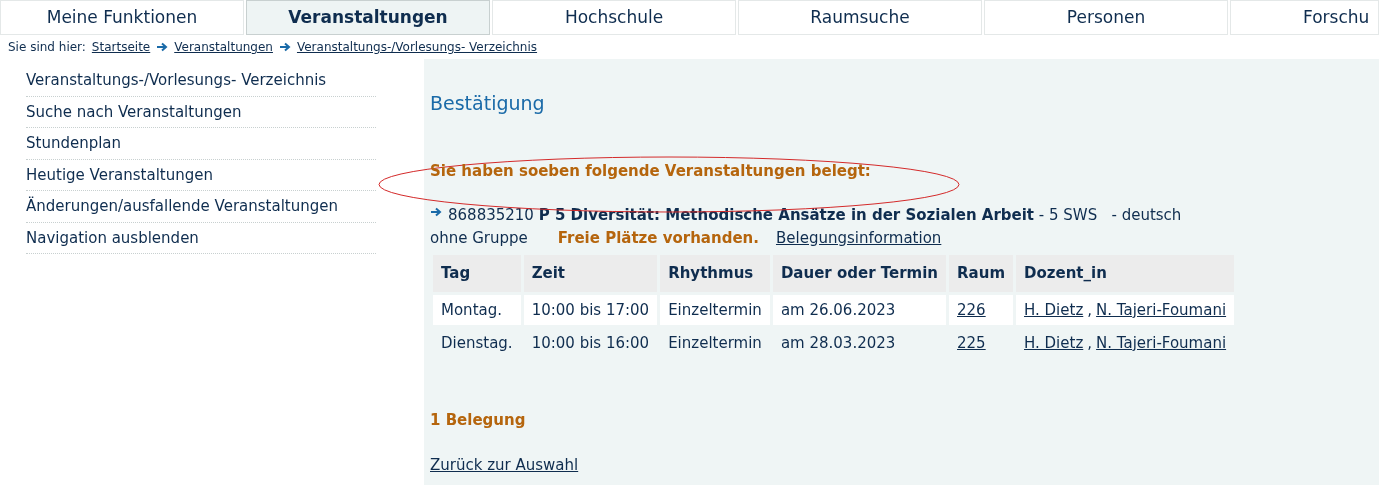 The image size is (1379, 485). Describe the element at coordinates (590, 343) in the screenshot. I see `table-cell-text: 10:00 bis 16:00` at that location.